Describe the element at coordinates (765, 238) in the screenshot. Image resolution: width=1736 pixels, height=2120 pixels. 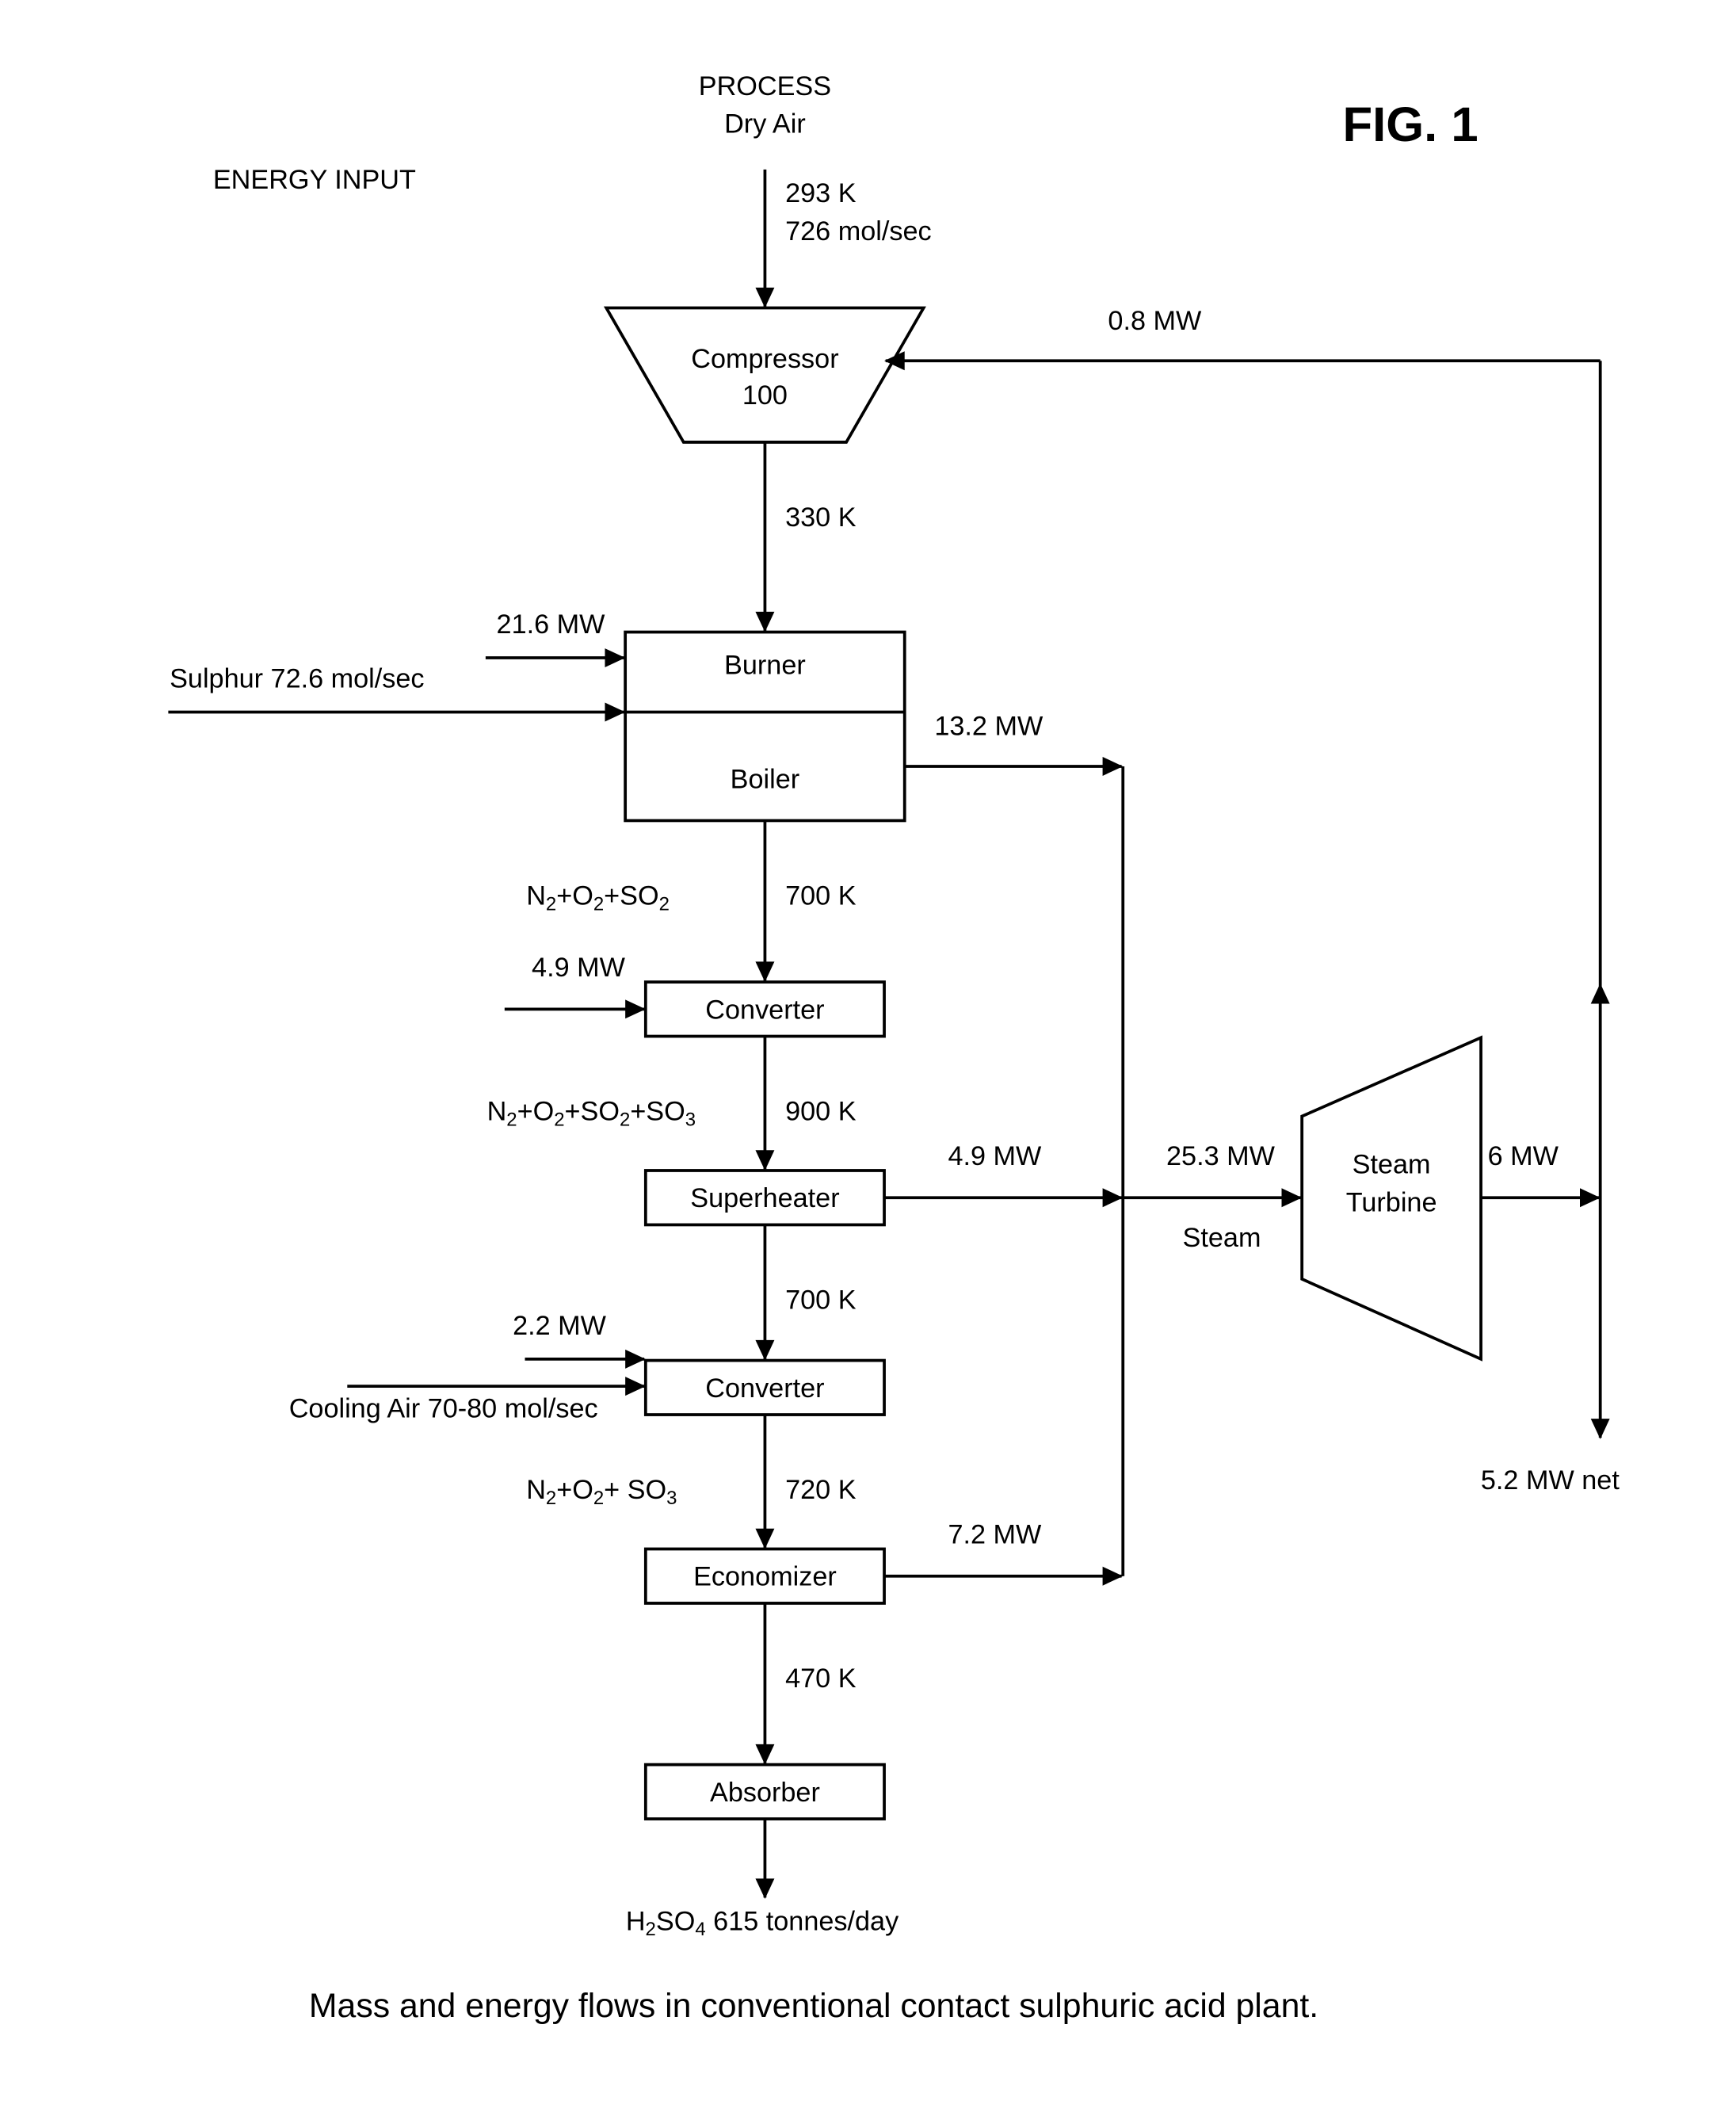
I see `air-inlet-arrow` at that location.